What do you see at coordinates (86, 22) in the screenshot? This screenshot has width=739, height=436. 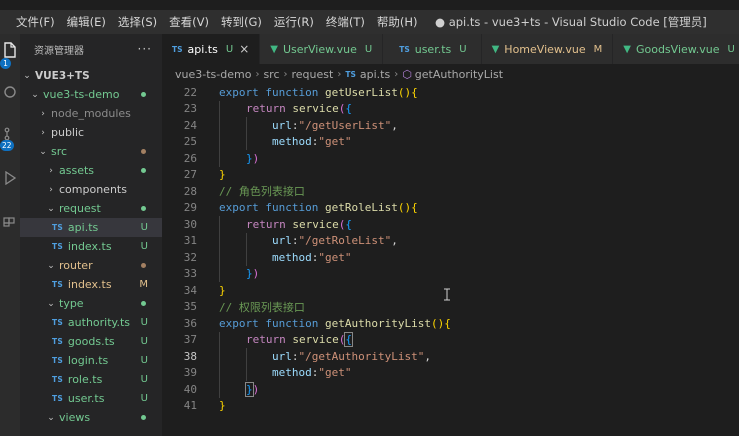 I see `menu-edit: 编辑(E)` at bounding box center [86, 22].